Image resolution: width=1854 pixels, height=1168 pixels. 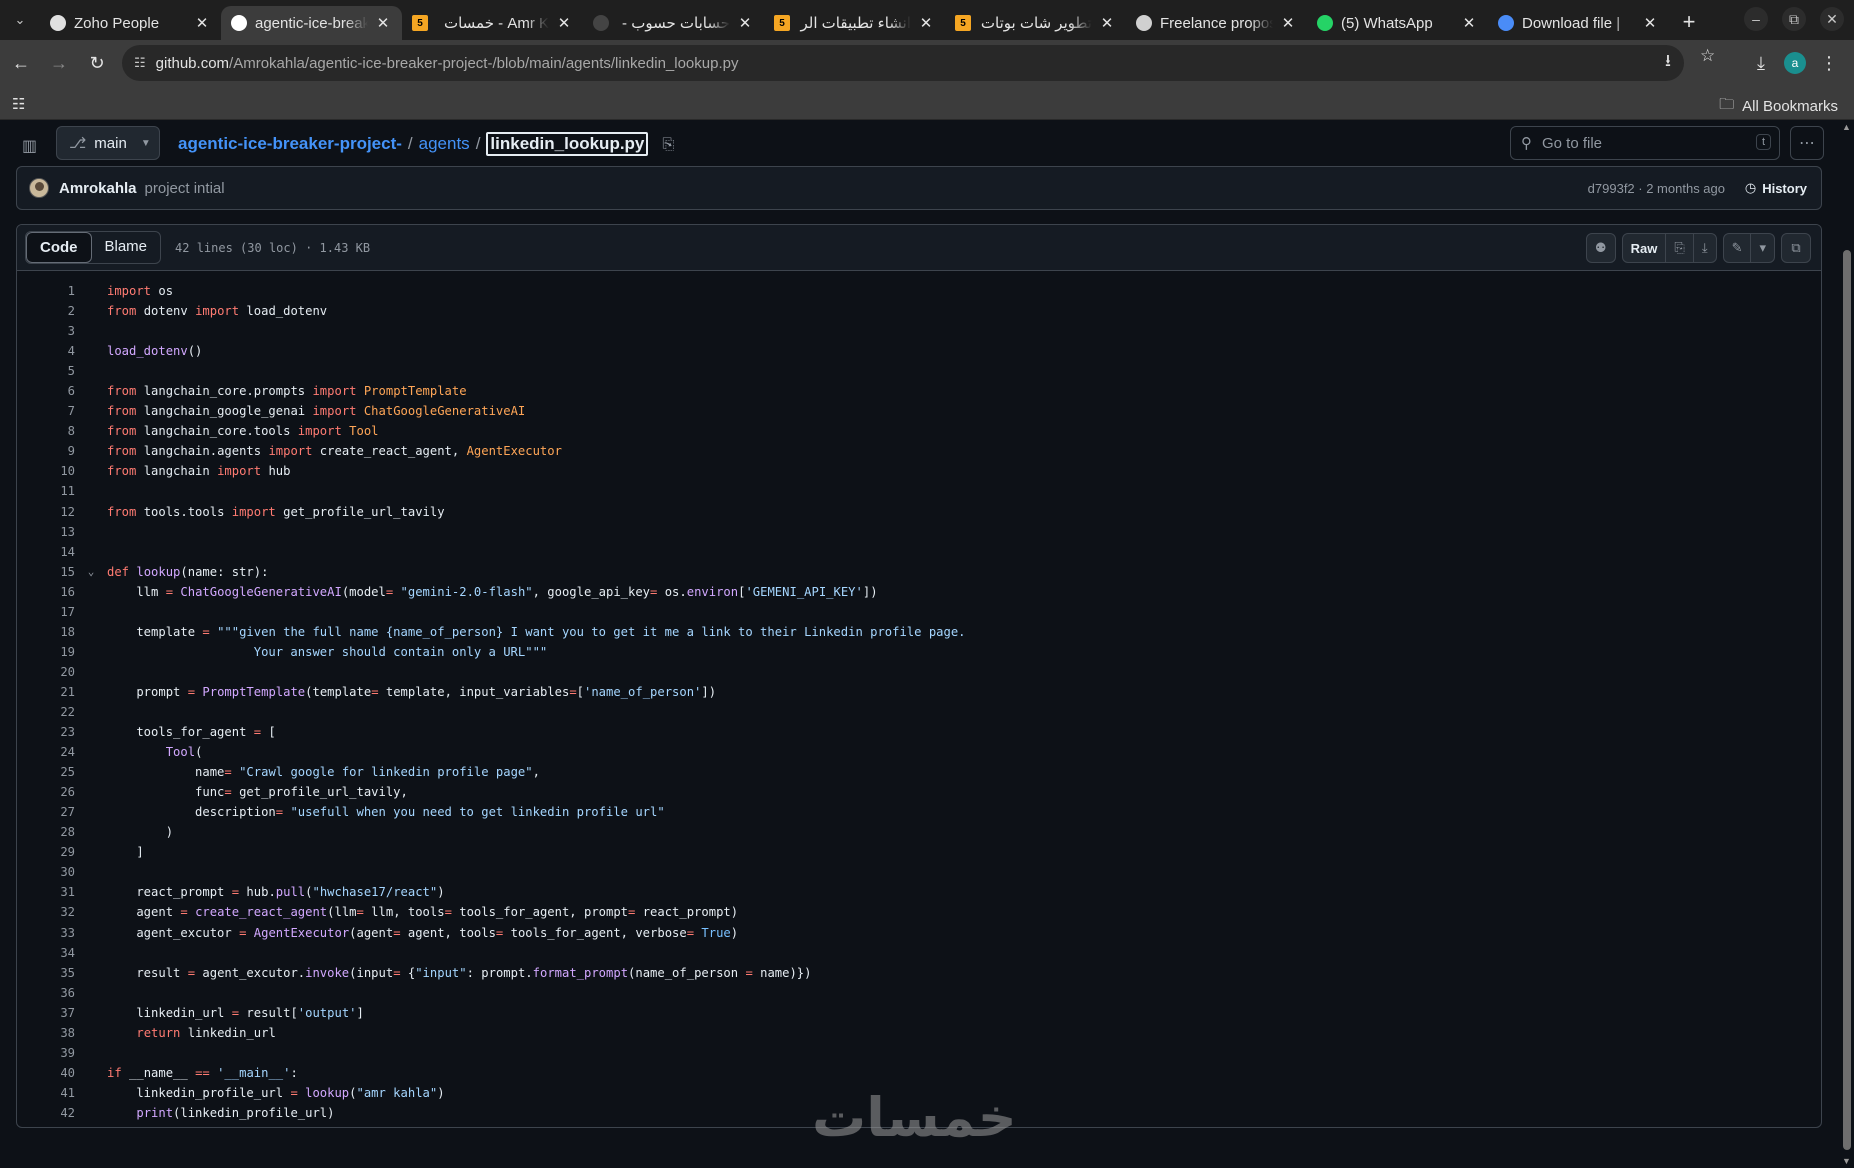 What do you see at coordinates (46, 1013) in the screenshot?
I see `line-number: 37` at bounding box center [46, 1013].